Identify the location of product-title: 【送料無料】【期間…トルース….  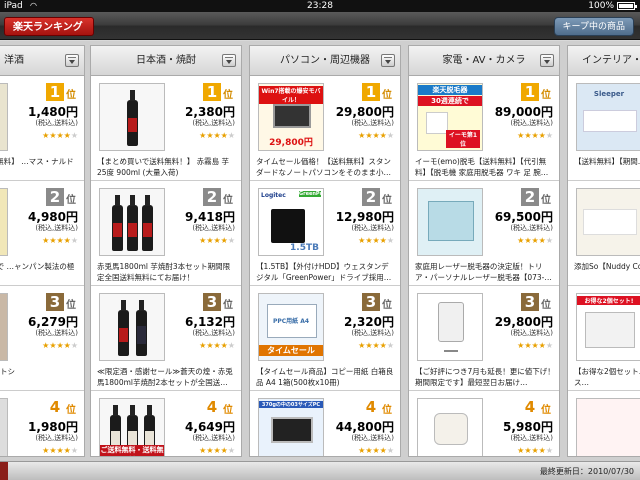
(607, 167).